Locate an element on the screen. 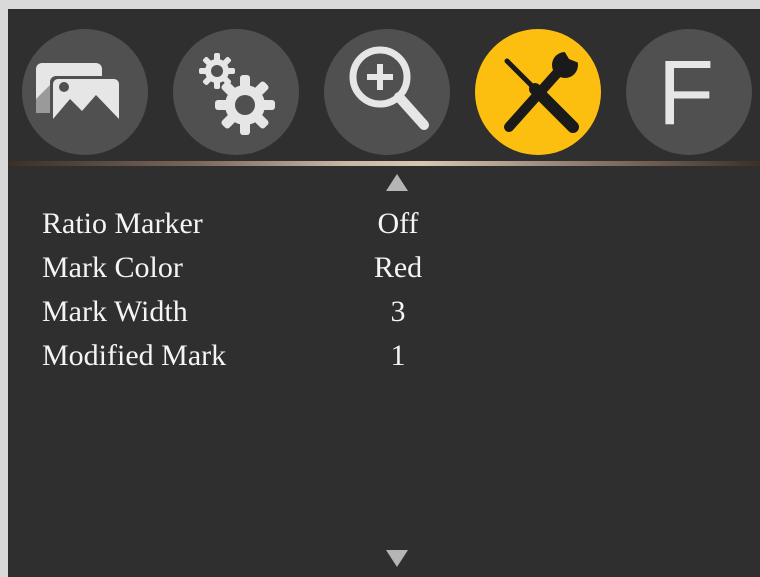  tab-function: F is located at coordinates (689, 92).